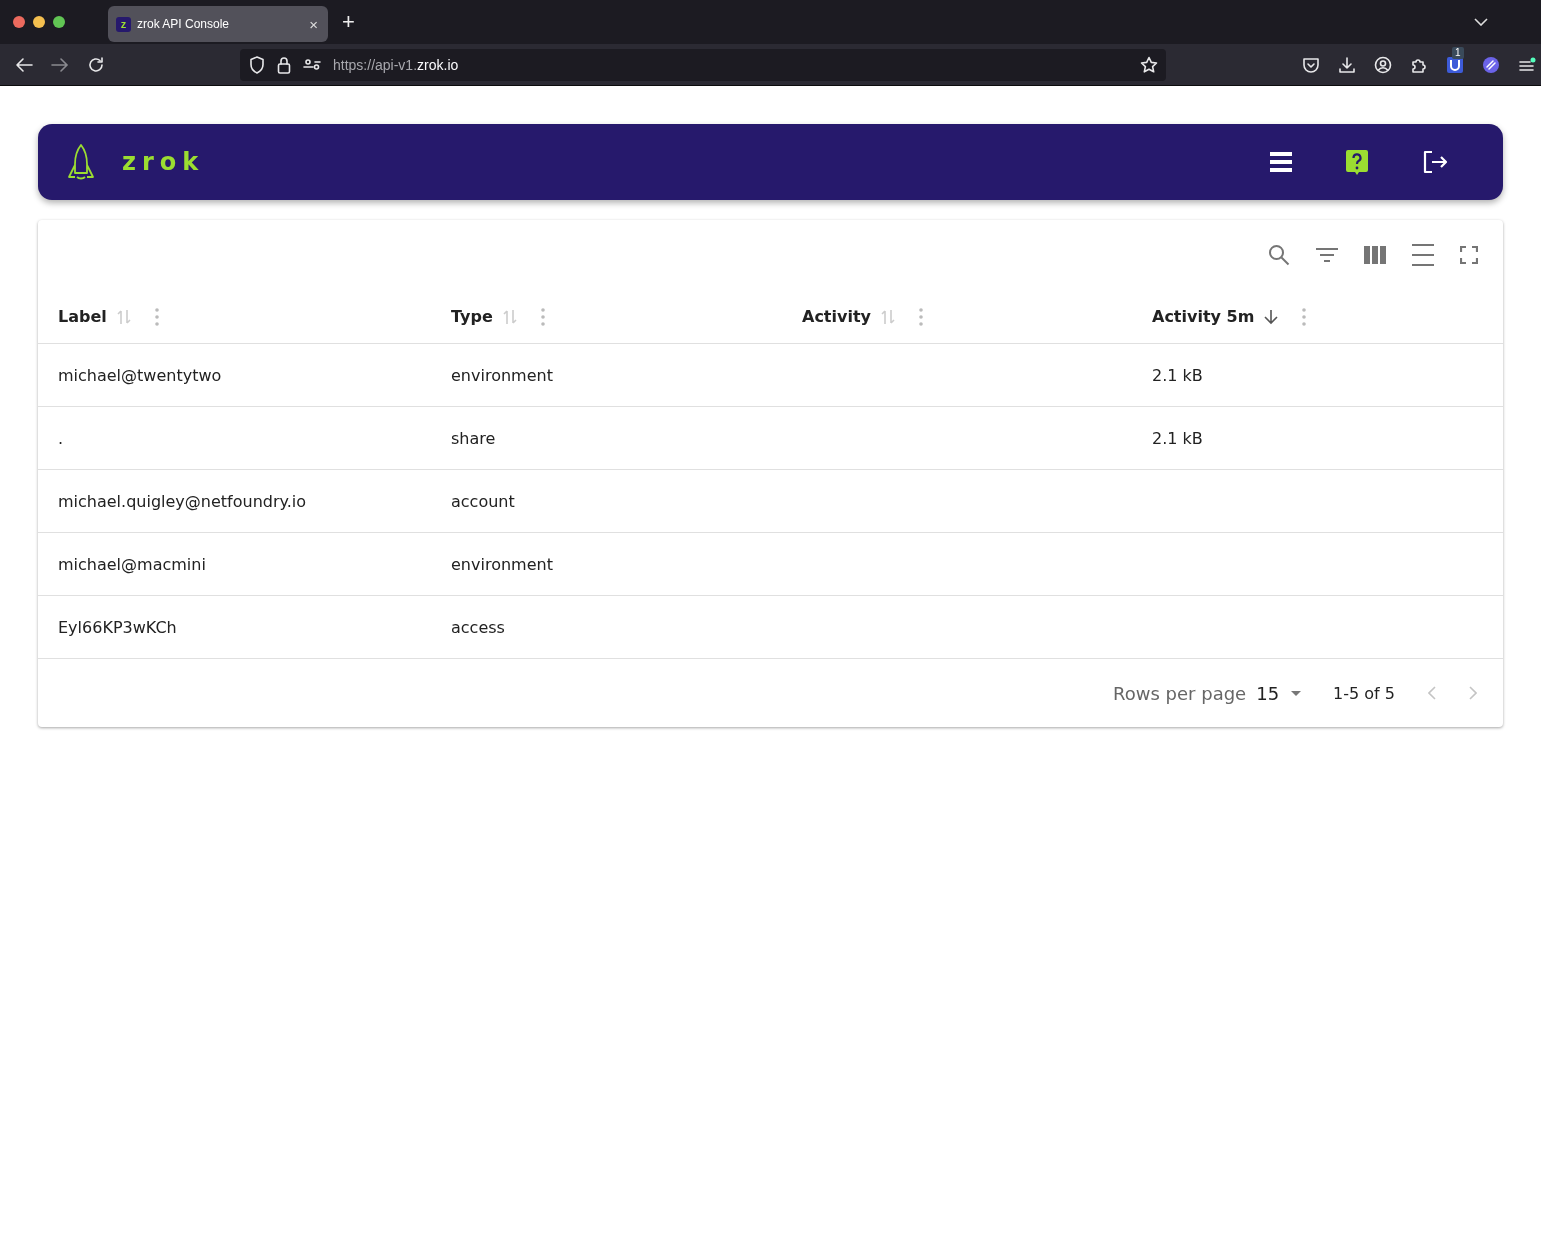 The image size is (1541, 1243). What do you see at coordinates (1481, 22) in the screenshot?
I see `chevron-down-icon` at bounding box center [1481, 22].